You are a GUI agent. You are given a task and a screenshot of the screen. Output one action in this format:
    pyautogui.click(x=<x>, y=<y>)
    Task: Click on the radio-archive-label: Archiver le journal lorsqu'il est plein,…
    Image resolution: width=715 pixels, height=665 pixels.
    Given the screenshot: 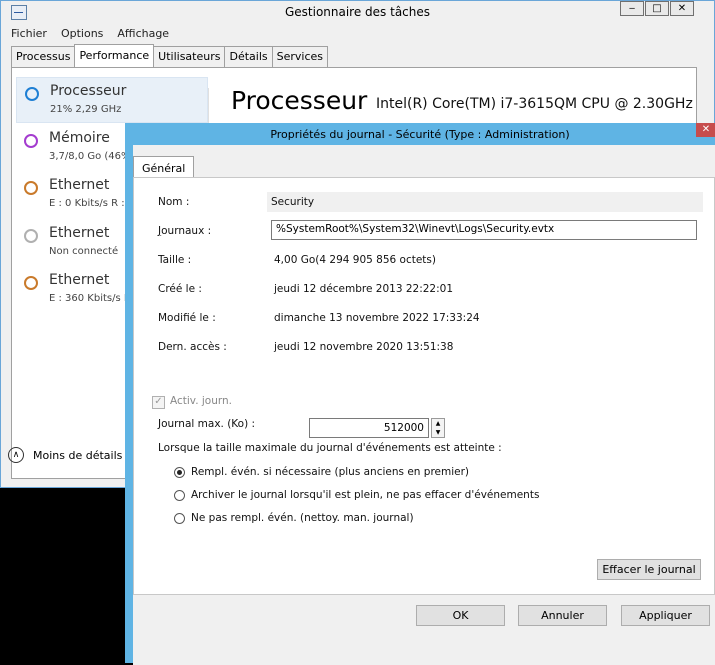 What is the action you would take?
    pyautogui.click(x=365, y=495)
    